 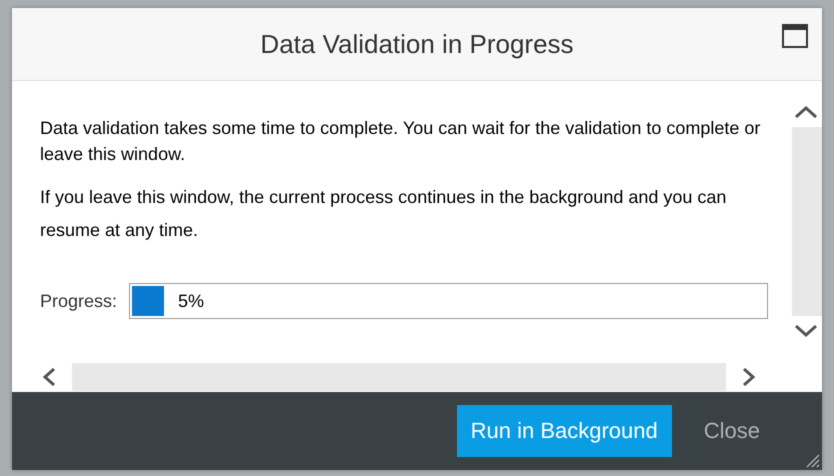 What do you see at coordinates (79, 301) in the screenshot?
I see `progress-label: Progress:` at bounding box center [79, 301].